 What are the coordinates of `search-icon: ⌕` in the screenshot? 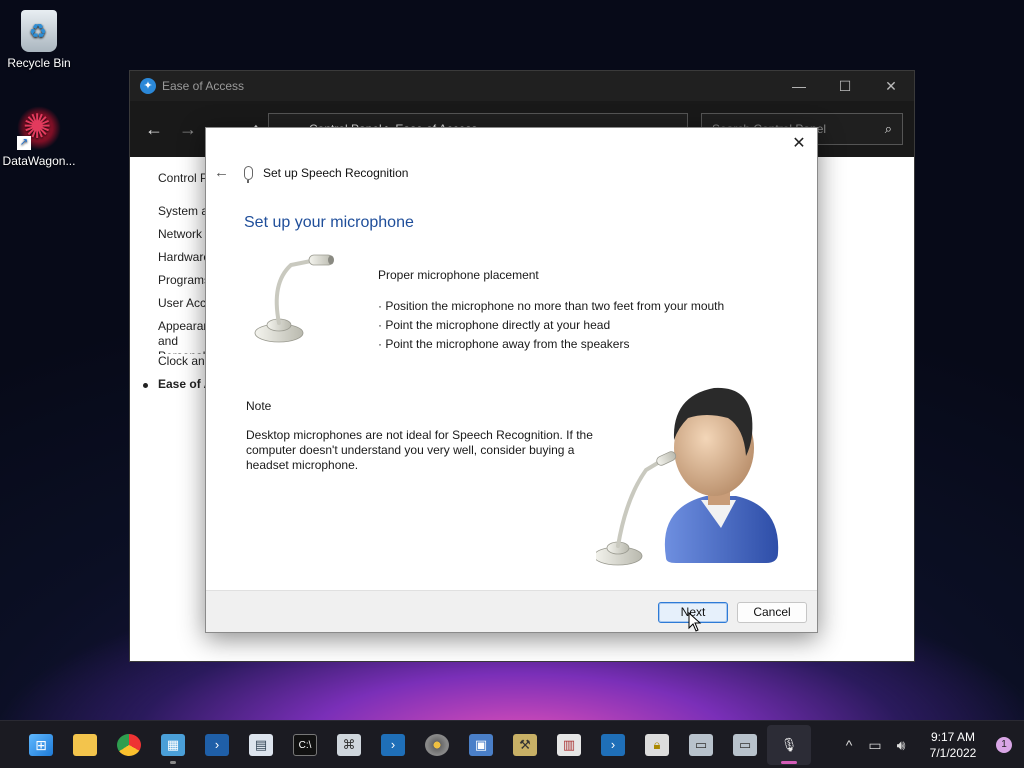 It's located at (888, 128).